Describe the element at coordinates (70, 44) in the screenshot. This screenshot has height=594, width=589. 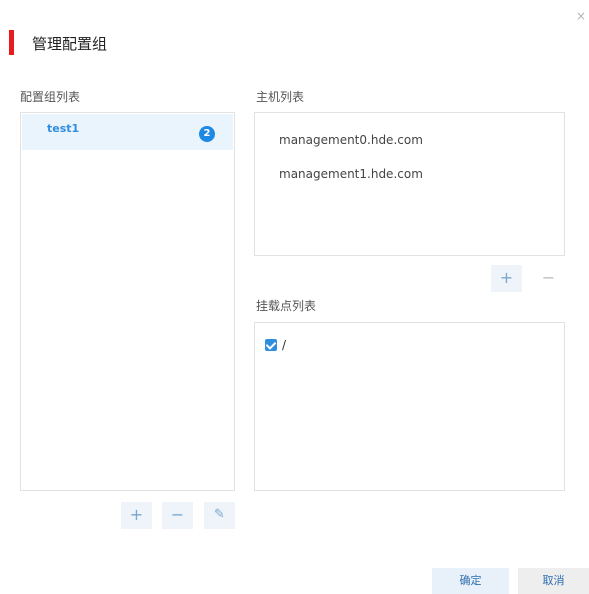
I see `dialog-title: 管理配置组` at that location.